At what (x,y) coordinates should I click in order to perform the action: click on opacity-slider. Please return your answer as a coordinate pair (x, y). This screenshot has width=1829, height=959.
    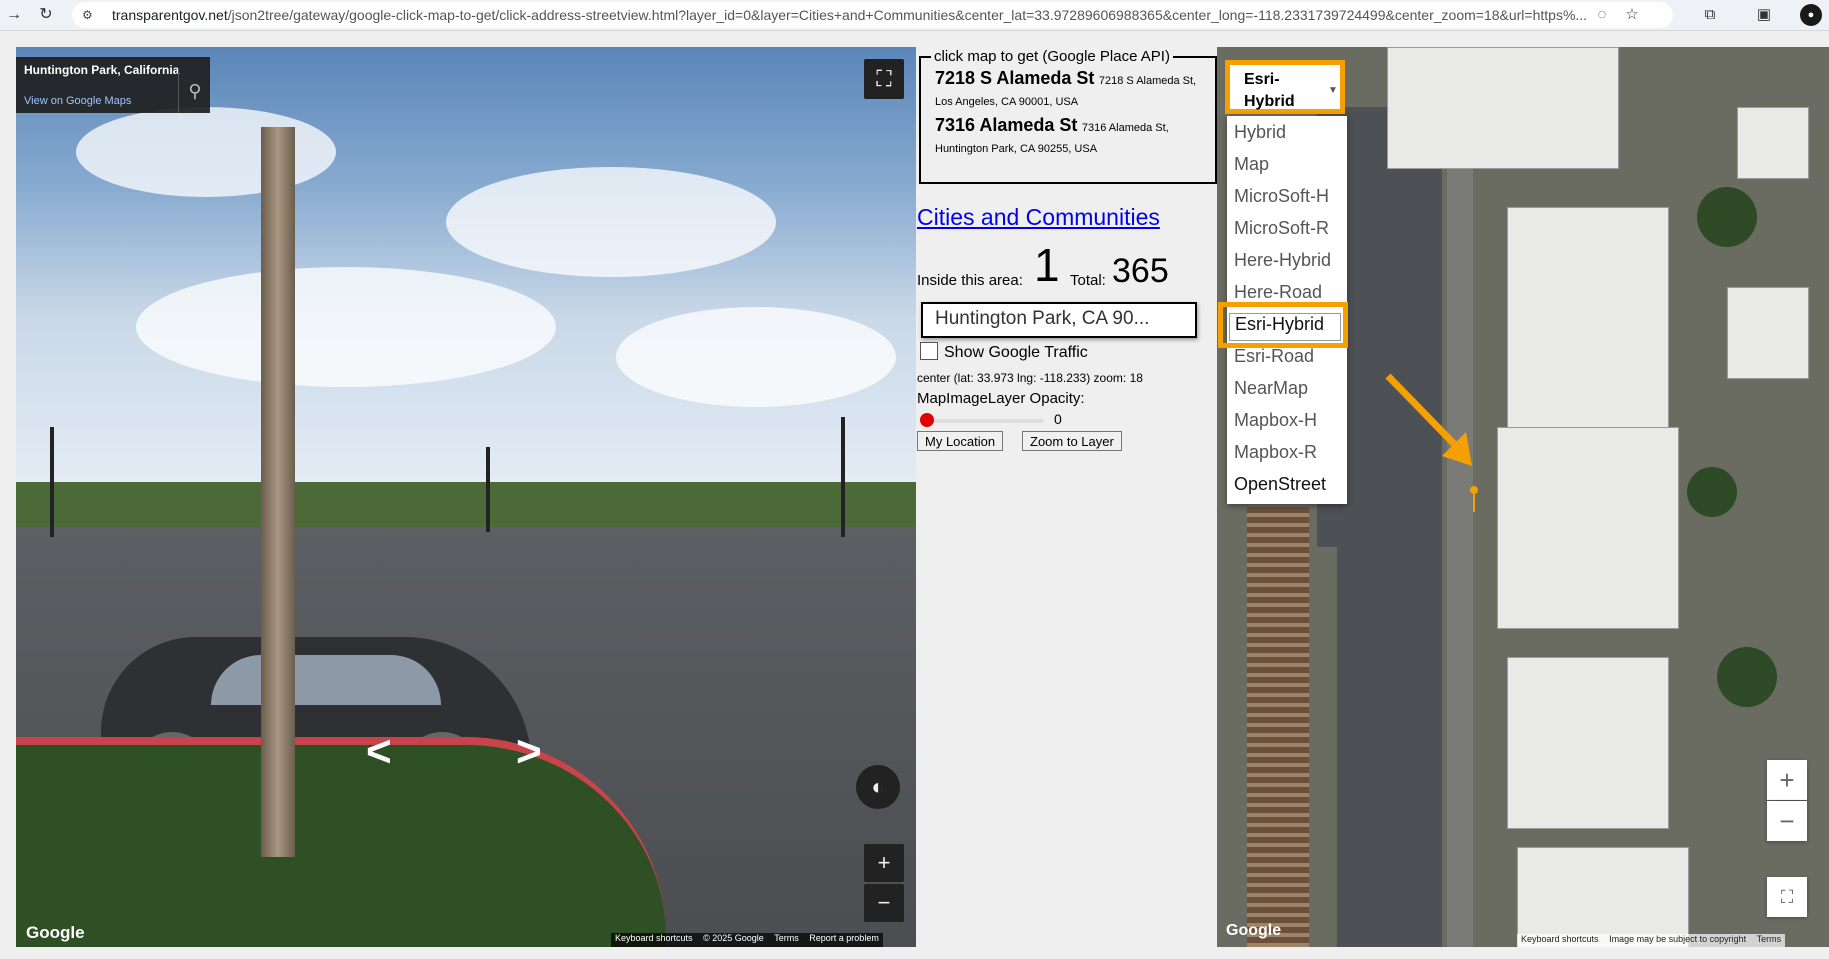
    Looking at the image, I should click on (982, 420).